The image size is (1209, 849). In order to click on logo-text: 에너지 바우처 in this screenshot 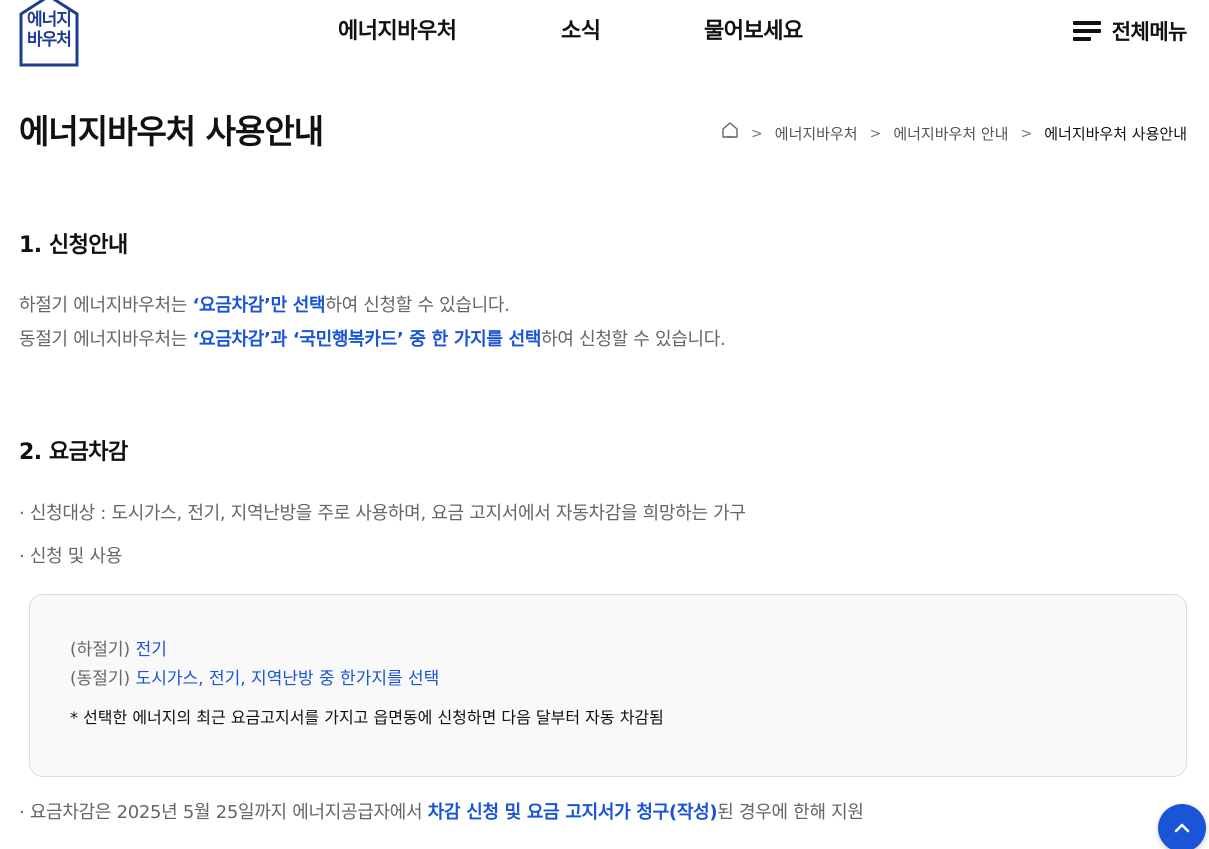, I will do `click(49, 30)`.